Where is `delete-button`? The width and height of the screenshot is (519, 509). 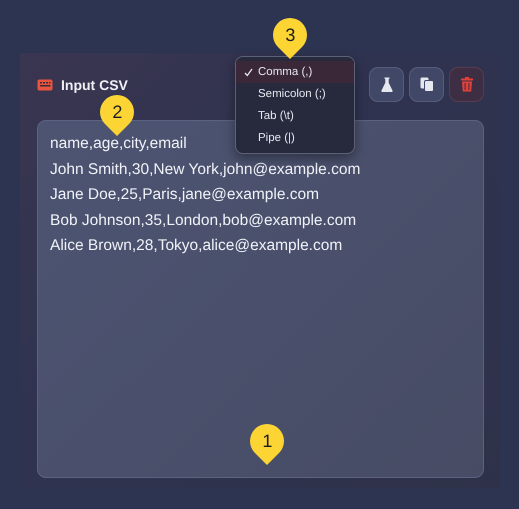 delete-button is located at coordinates (466, 84).